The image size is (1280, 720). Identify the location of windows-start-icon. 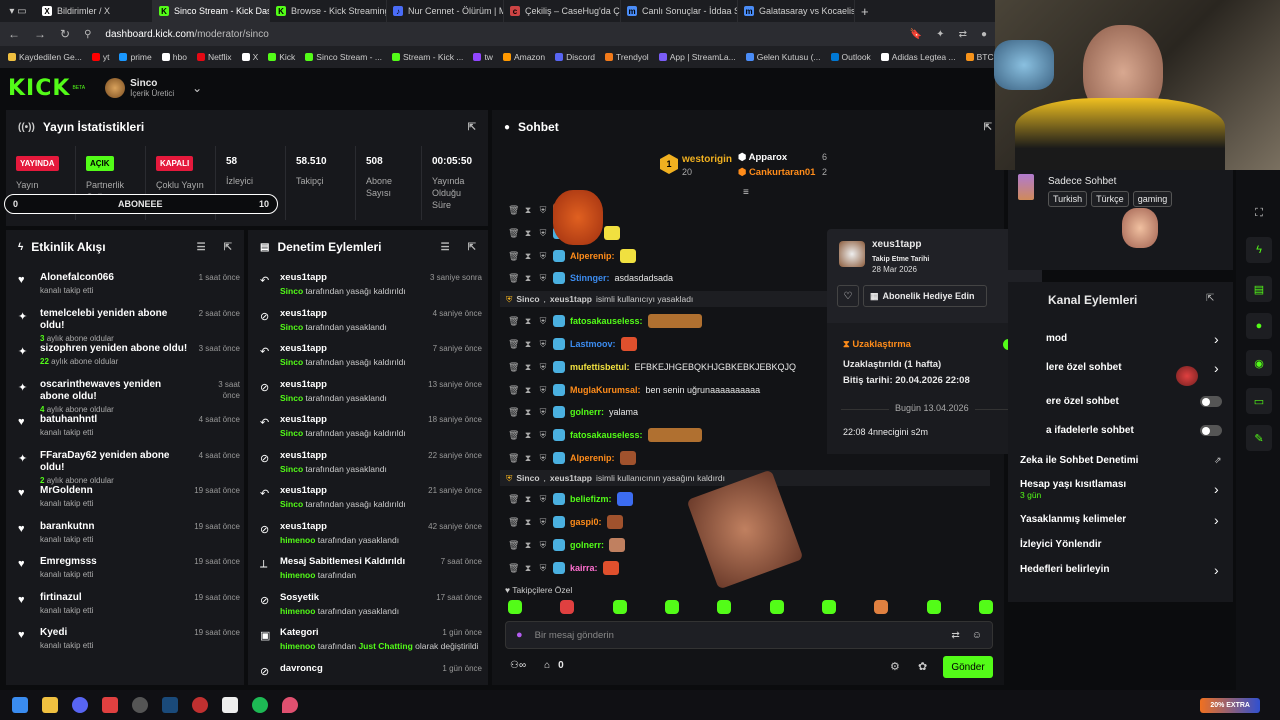
(20, 705).